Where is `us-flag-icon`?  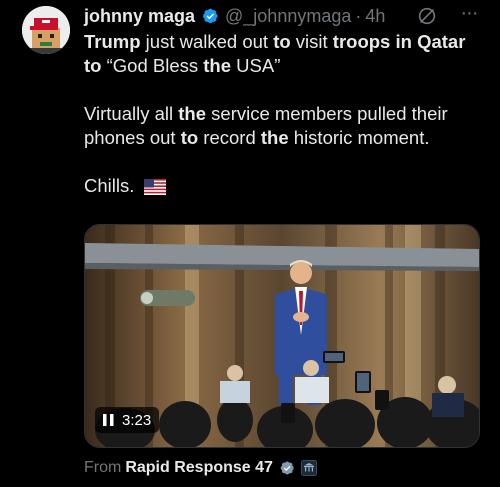 us-flag-icon is located at coordinates (154, 187).